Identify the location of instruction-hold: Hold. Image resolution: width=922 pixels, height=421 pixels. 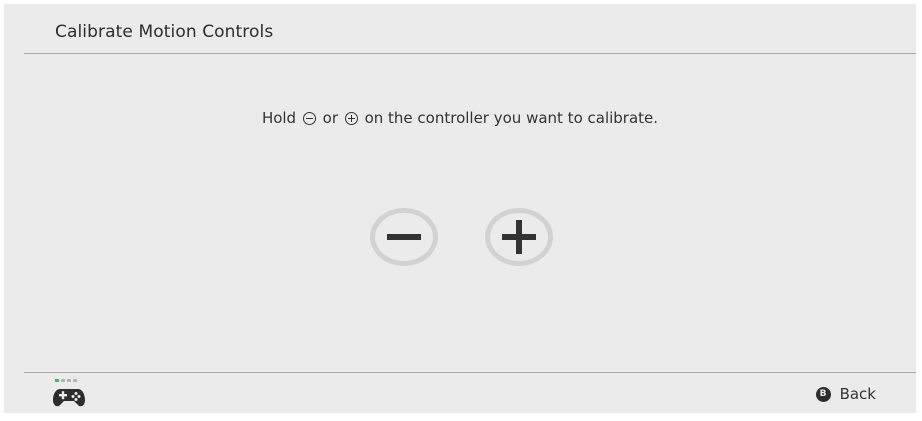
(279, 118).